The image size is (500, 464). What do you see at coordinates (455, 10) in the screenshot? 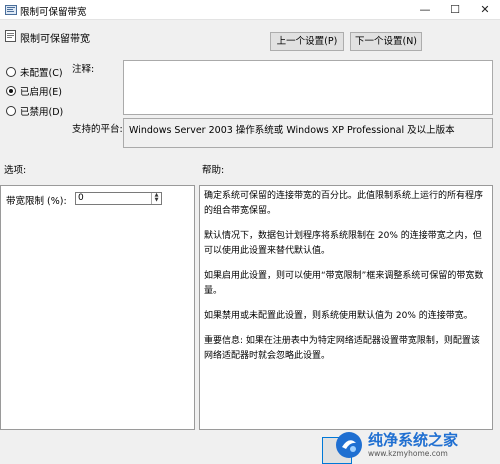
I see `maximize-button: ☐` at bounding box center [455, 10].